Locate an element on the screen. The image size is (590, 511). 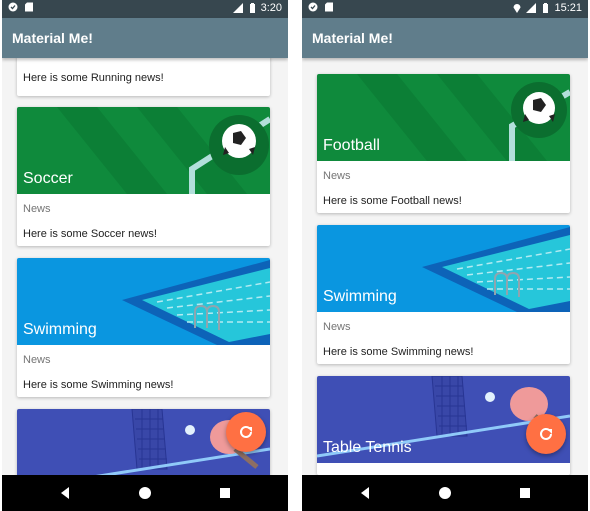
sport-card-running: Here is some Running news! is located at coordinates (143, 77).